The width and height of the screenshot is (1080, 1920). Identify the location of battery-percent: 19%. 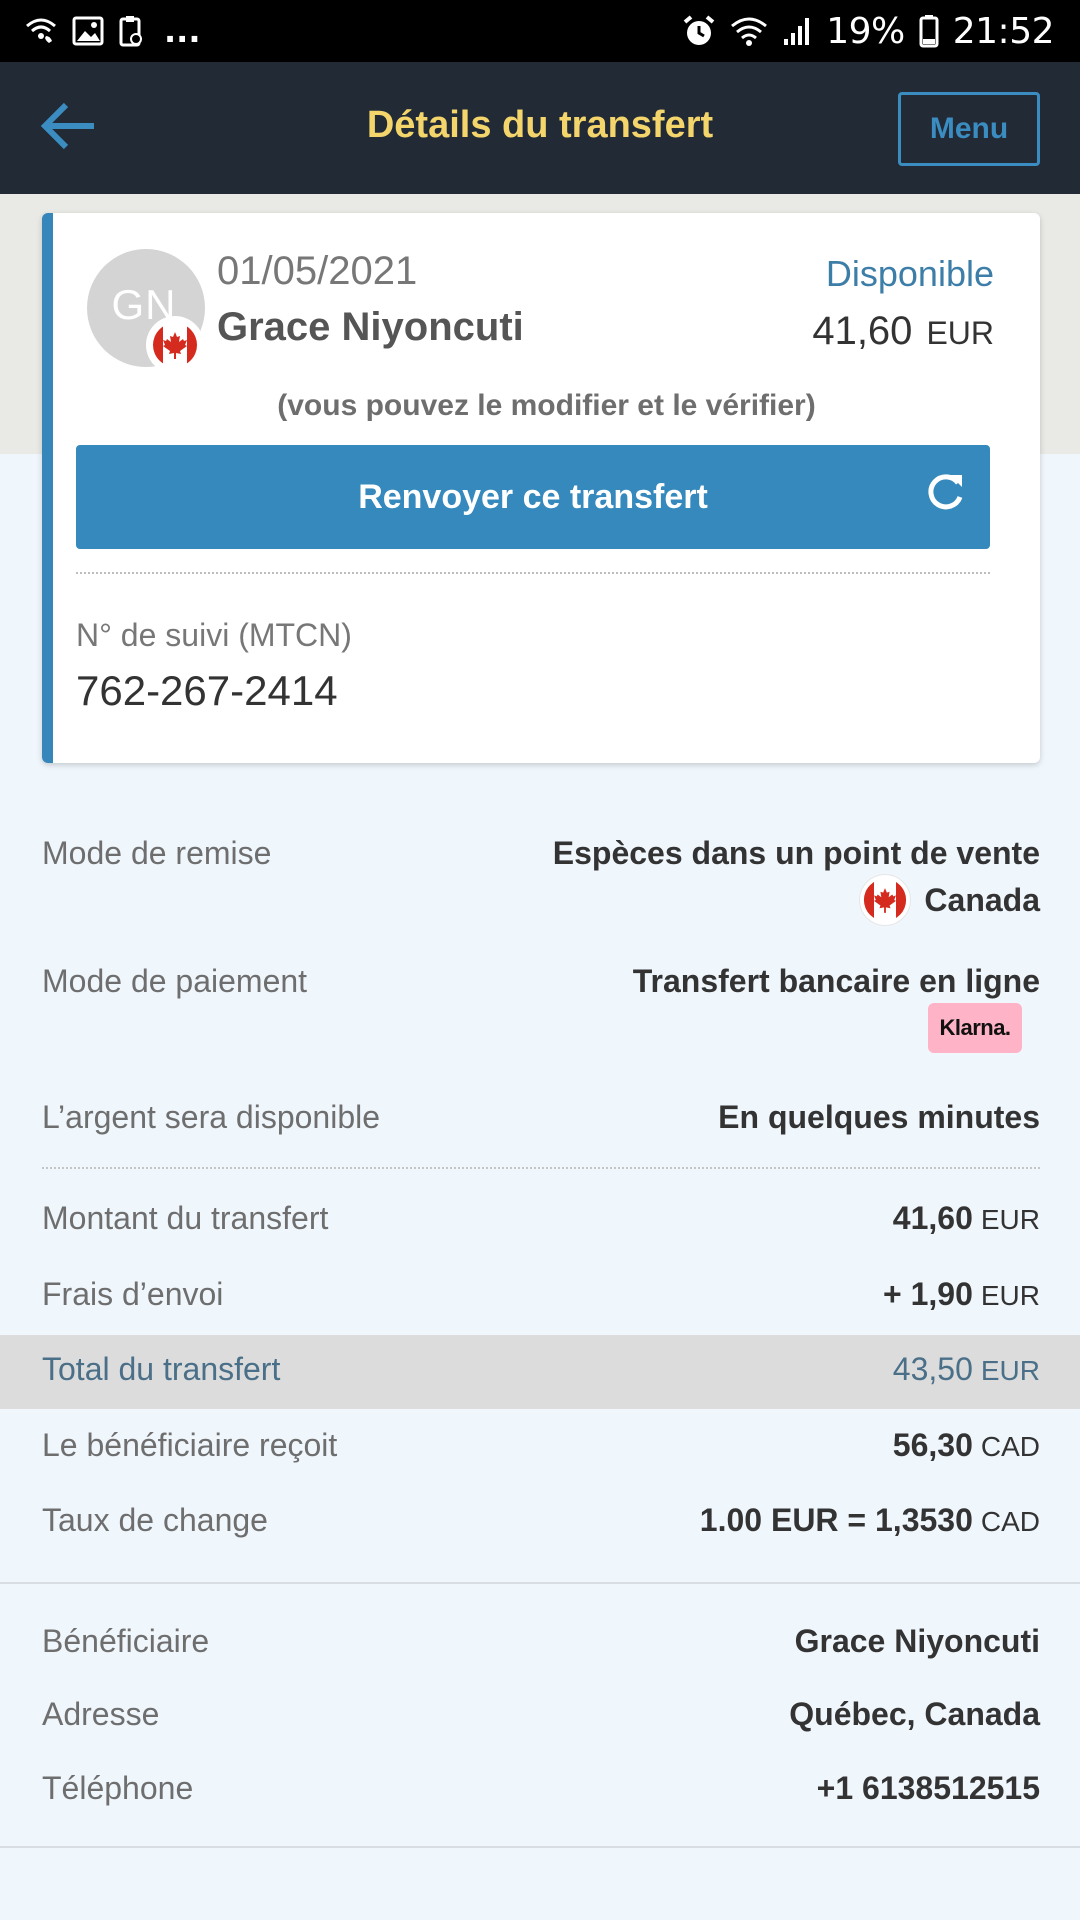
(865, 31).